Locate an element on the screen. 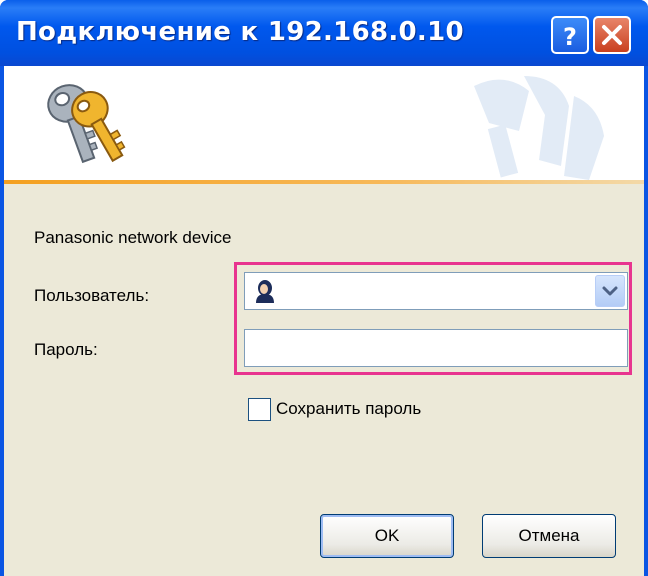  password-label: Пароль: is located at coordinates (66, 349).